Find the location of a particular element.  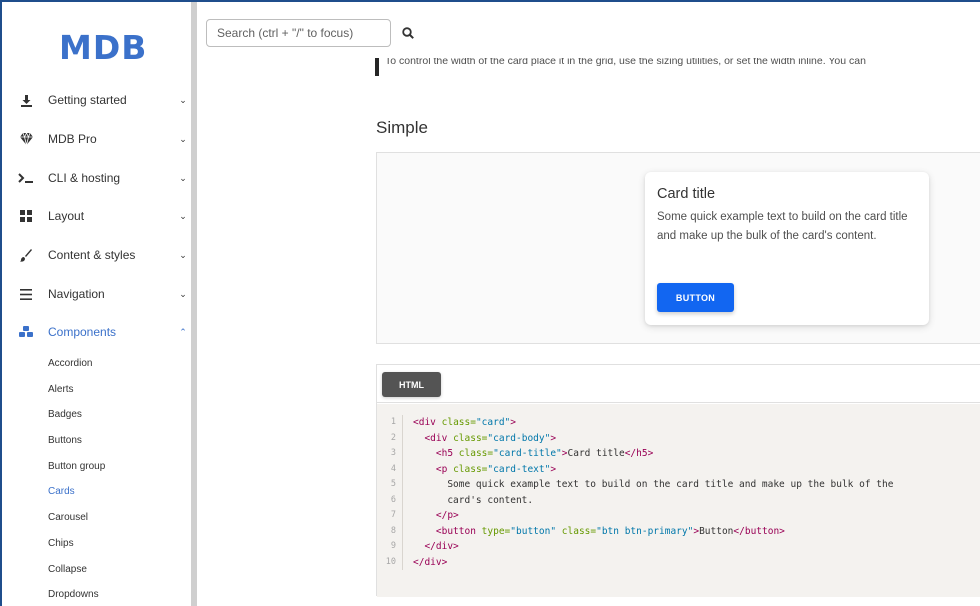

sidebar-subitem-button-group: Button group is located at coordinates (76, 467).